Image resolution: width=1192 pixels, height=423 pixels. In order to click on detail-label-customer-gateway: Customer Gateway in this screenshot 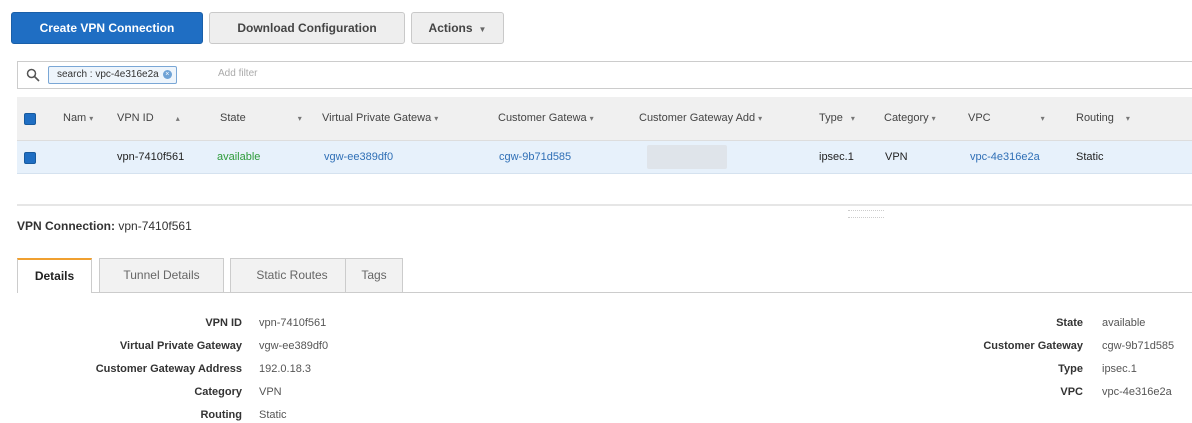, I will do `click(1033, 346)`.